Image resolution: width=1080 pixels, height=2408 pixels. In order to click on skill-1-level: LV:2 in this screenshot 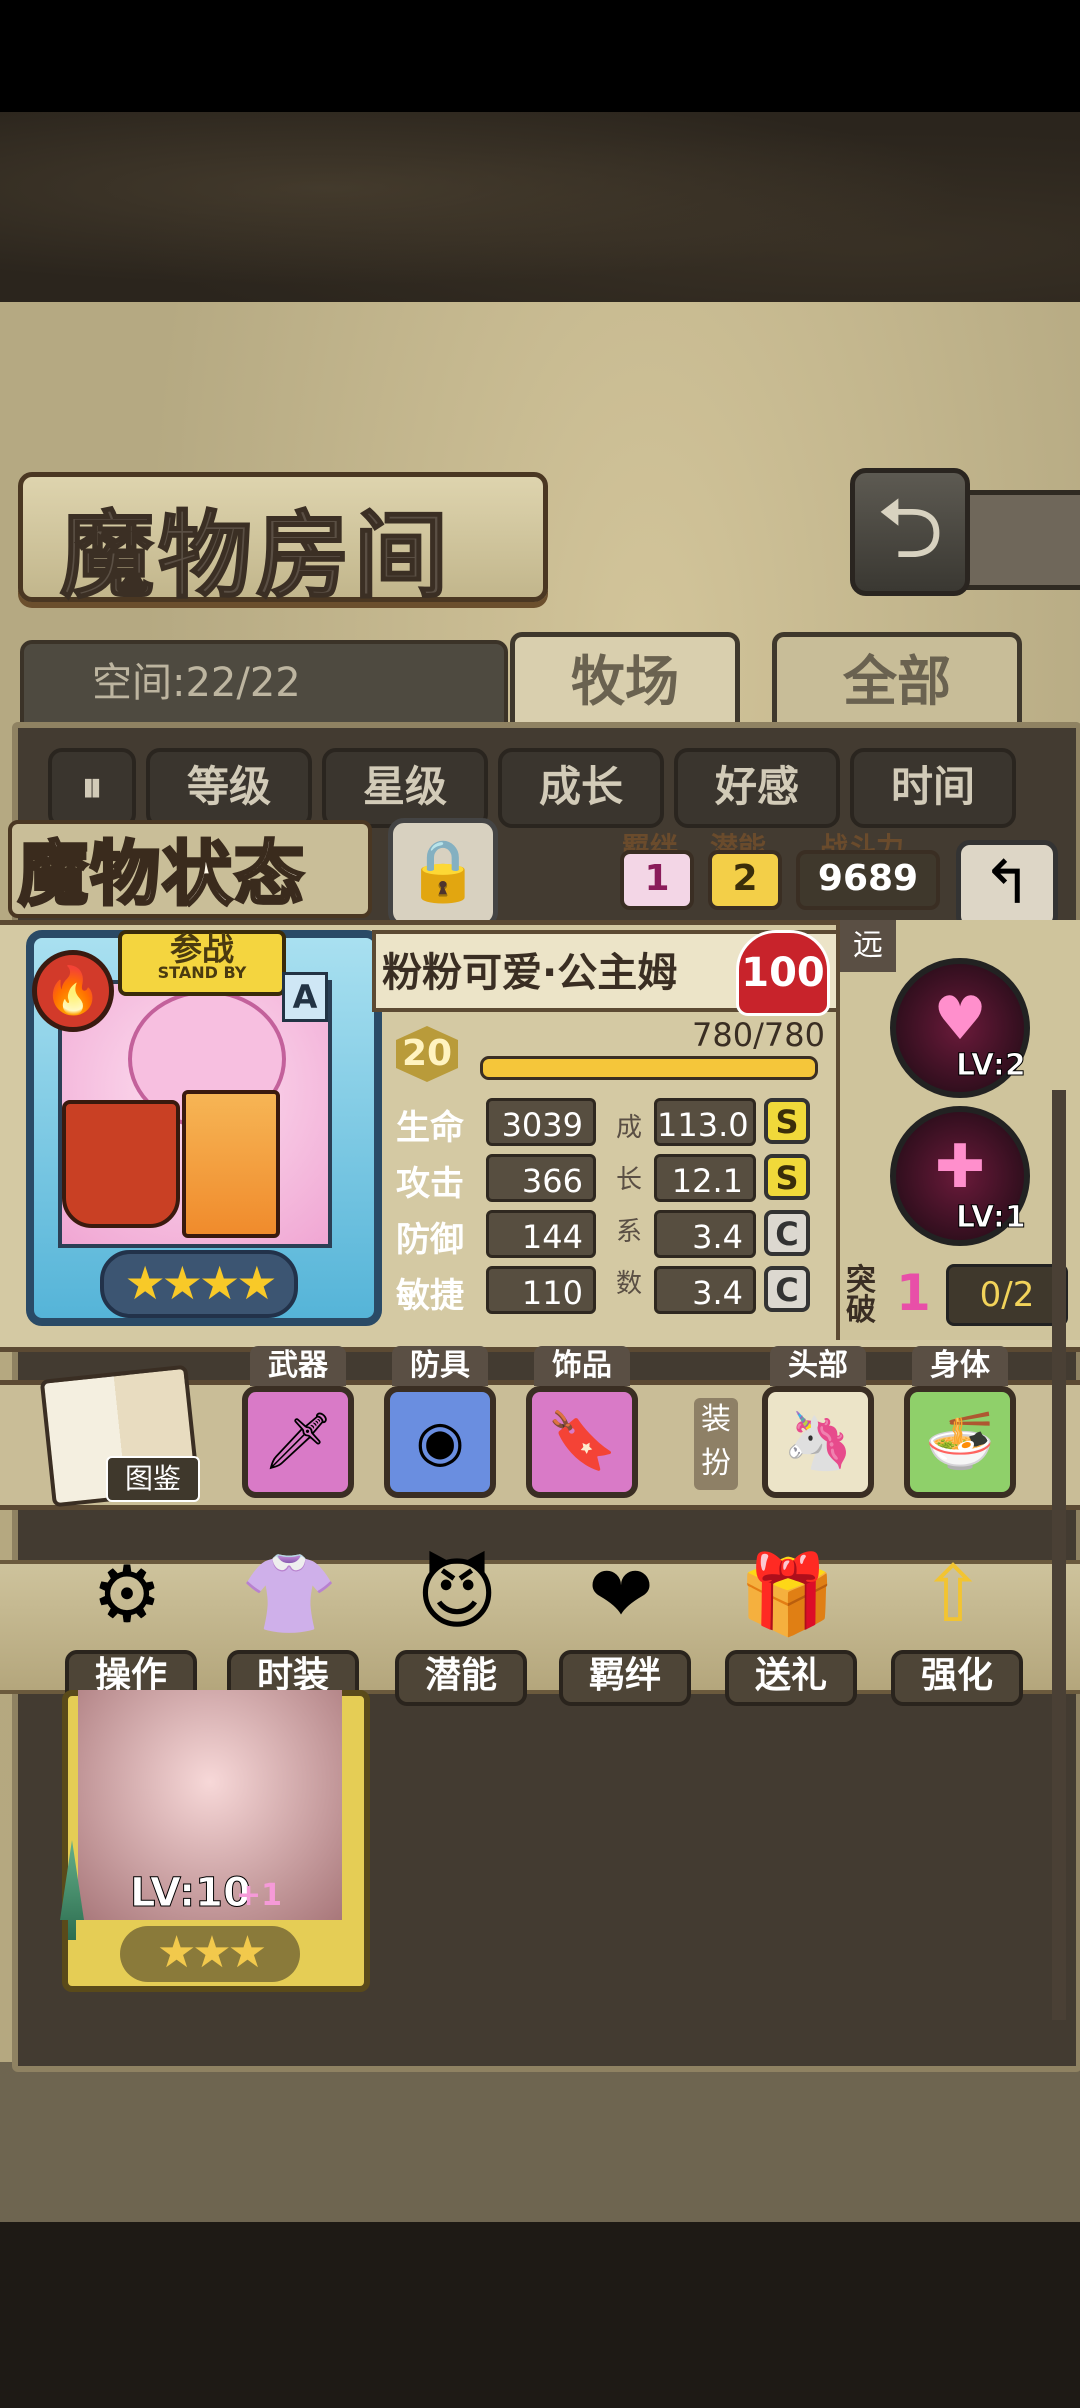, I will do `click(991, 1066)`.